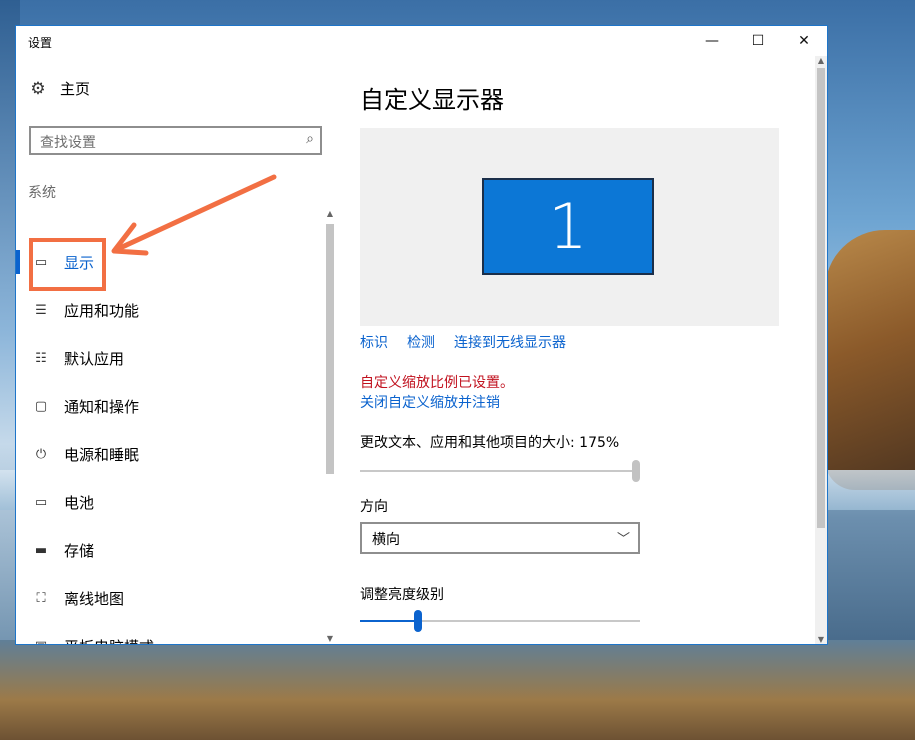  I want to click on detect-link: 检测, so click(421, 342).